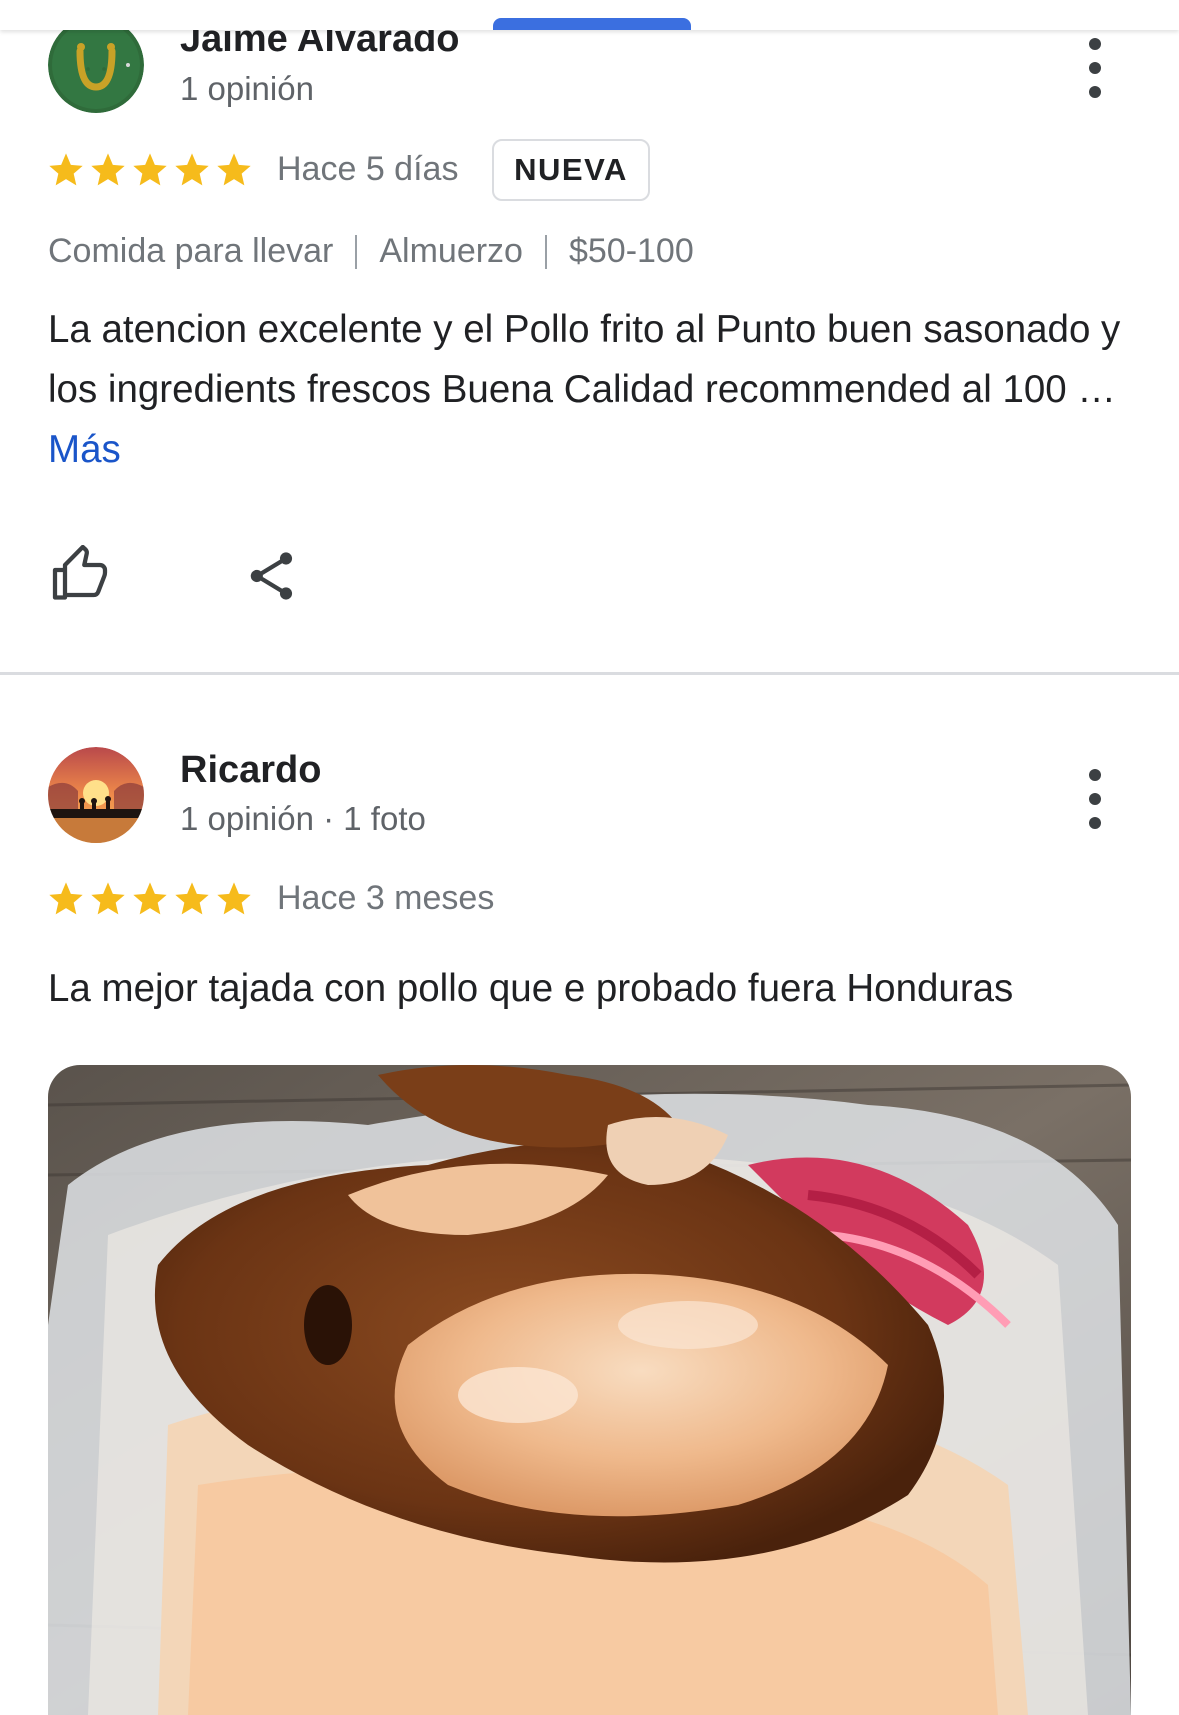 The image size is (1179, 1715). I want to click on meta-price: $50-100, so click(631, 251).